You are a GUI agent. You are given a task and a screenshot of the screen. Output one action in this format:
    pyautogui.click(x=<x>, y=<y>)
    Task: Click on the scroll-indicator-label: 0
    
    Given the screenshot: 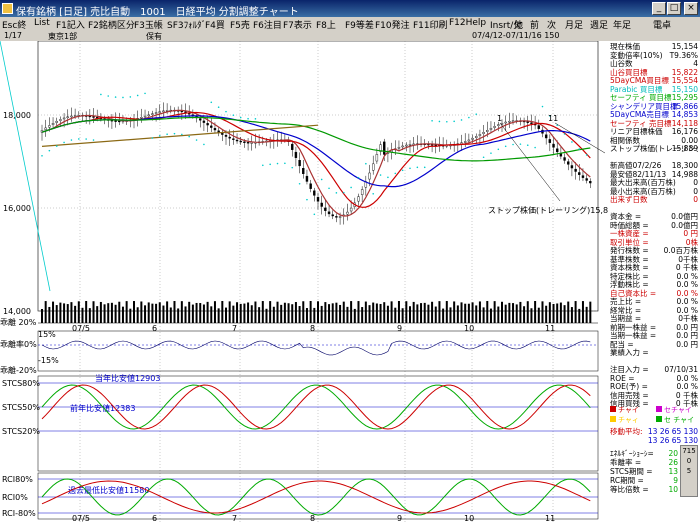 What is the action you would take?
    pyautogui.click(x=689, y=461)
    